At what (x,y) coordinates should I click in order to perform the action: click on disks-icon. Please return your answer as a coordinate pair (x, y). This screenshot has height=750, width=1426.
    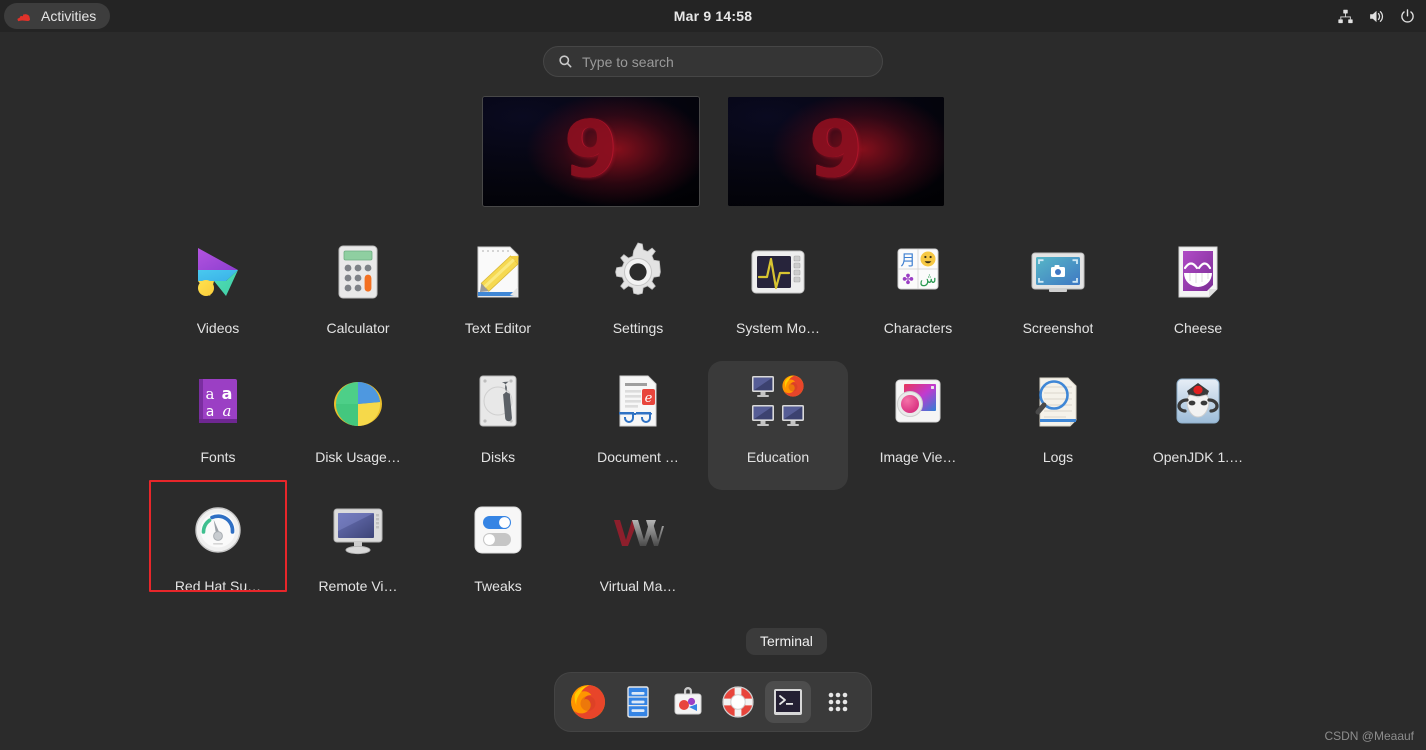
    Looking at the image, I should click on (498, 401).